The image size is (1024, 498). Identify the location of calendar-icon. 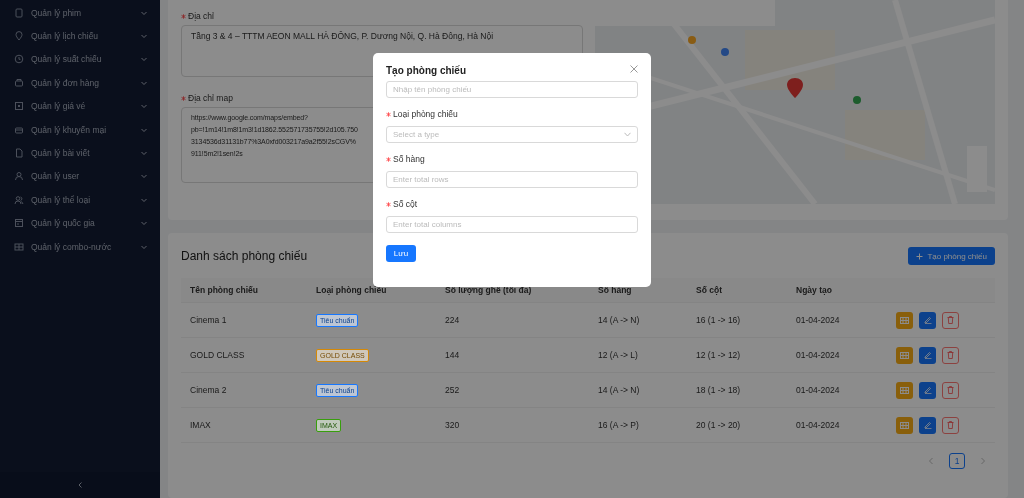
(19, 223).